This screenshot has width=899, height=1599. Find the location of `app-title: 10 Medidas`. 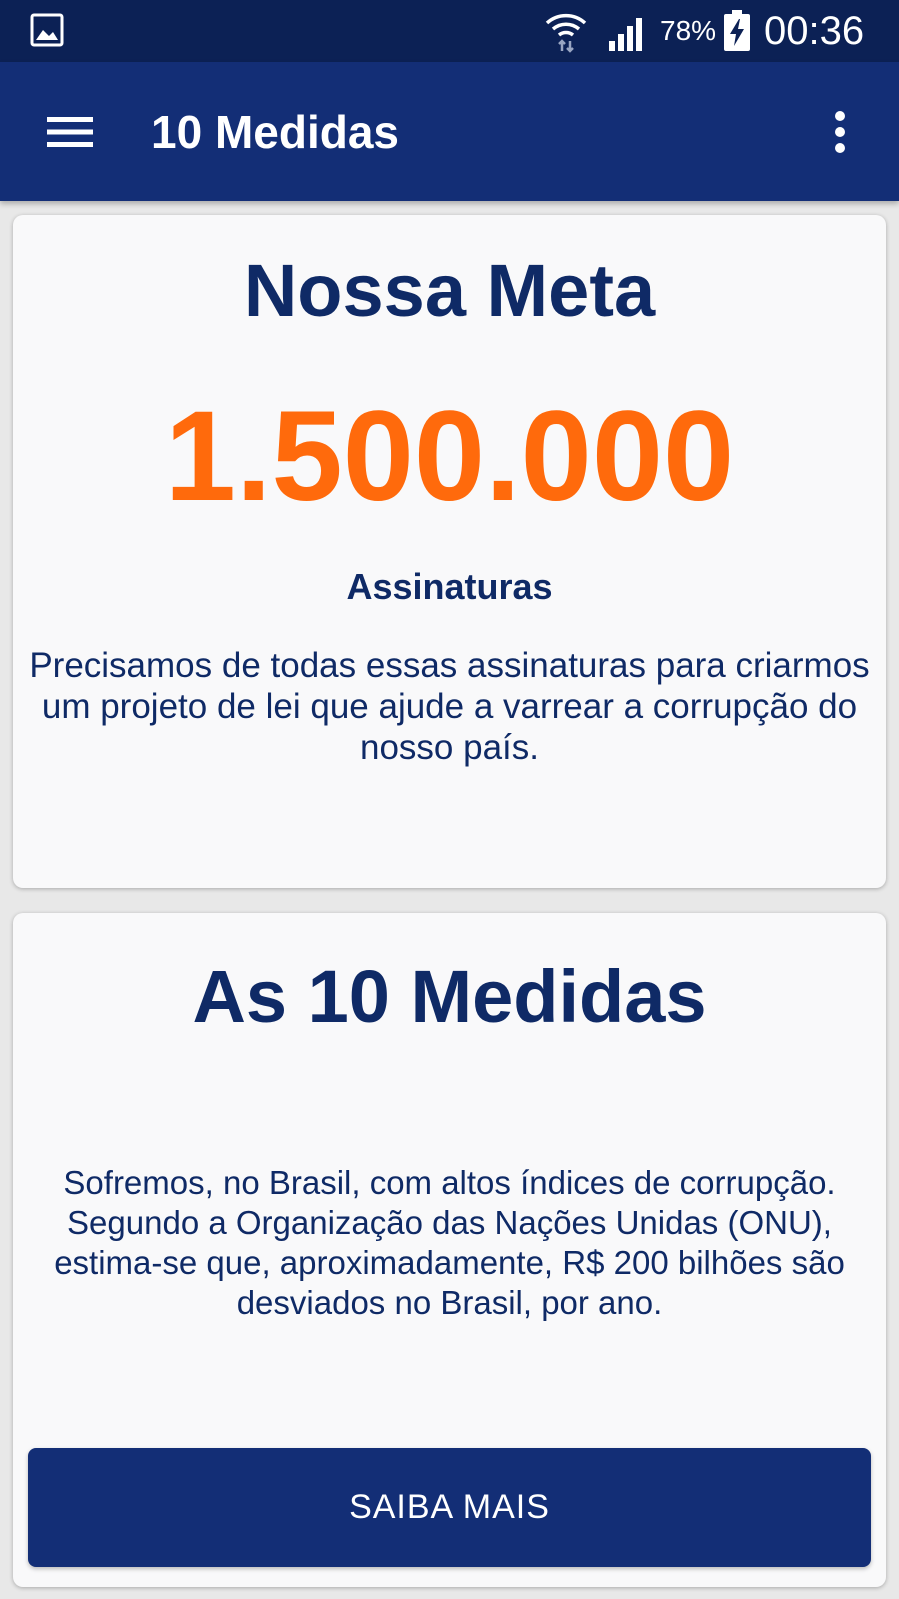

app-title: 10 Medidas is located at coordinates (275, 132).